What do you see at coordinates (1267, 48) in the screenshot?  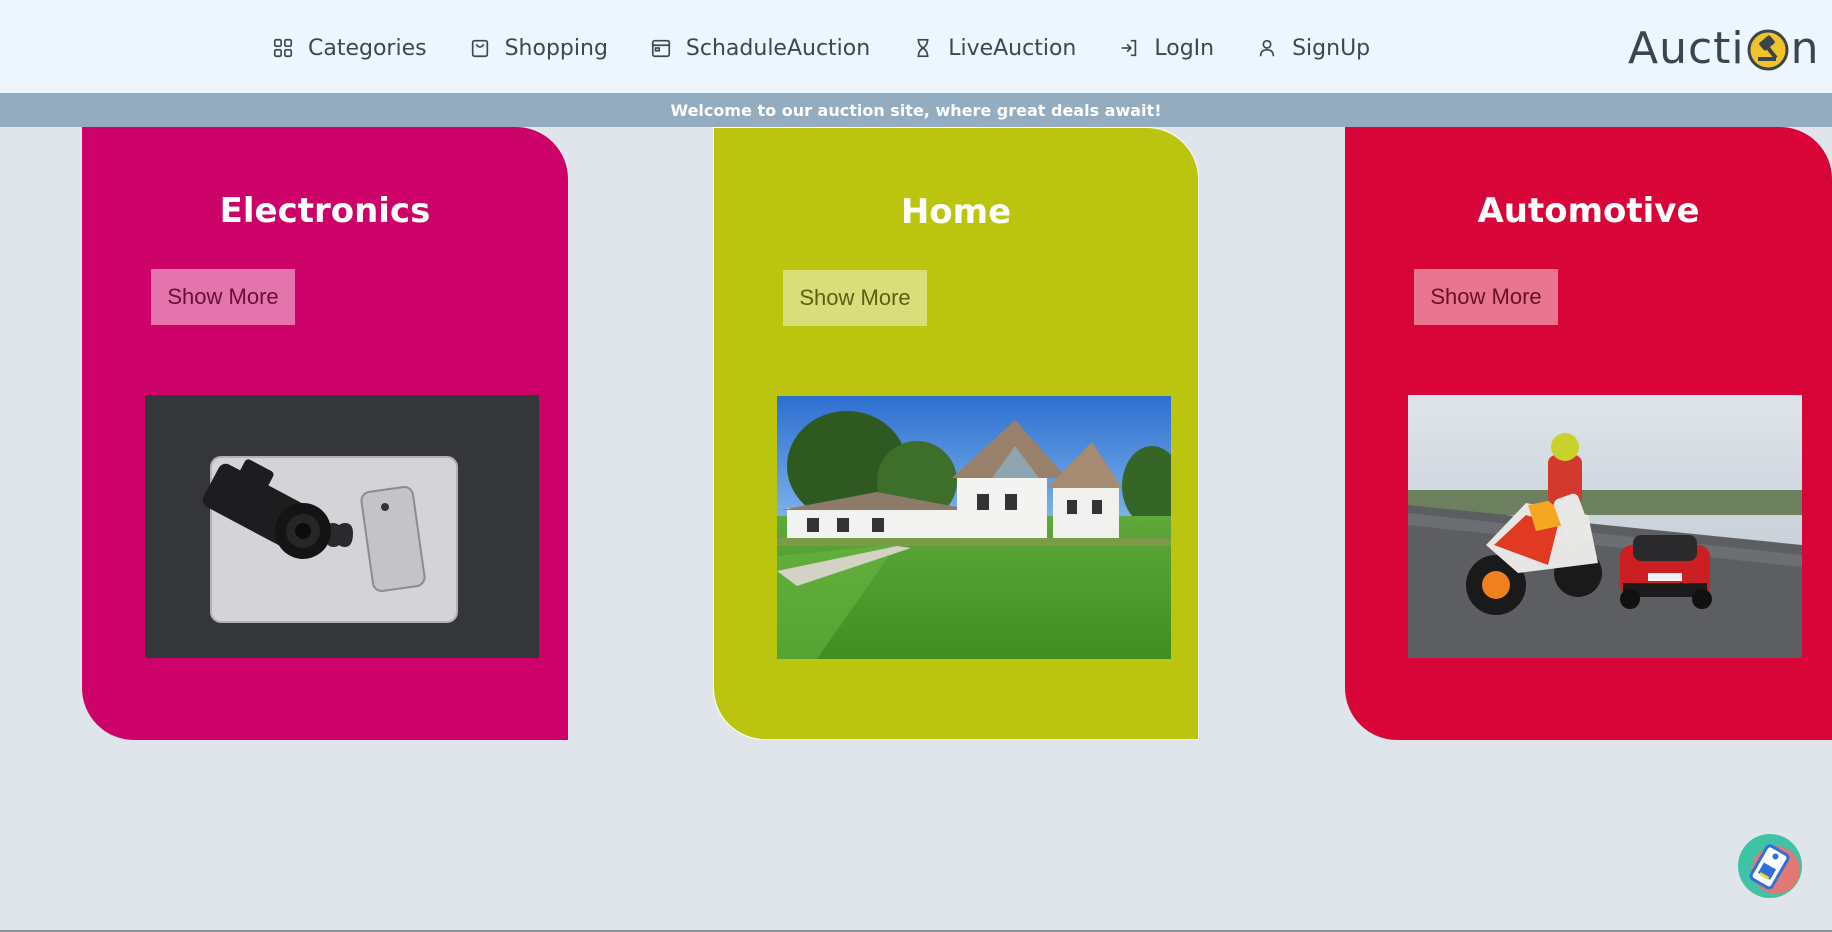 I see `user-icon` at bounding box center [1267, 48].